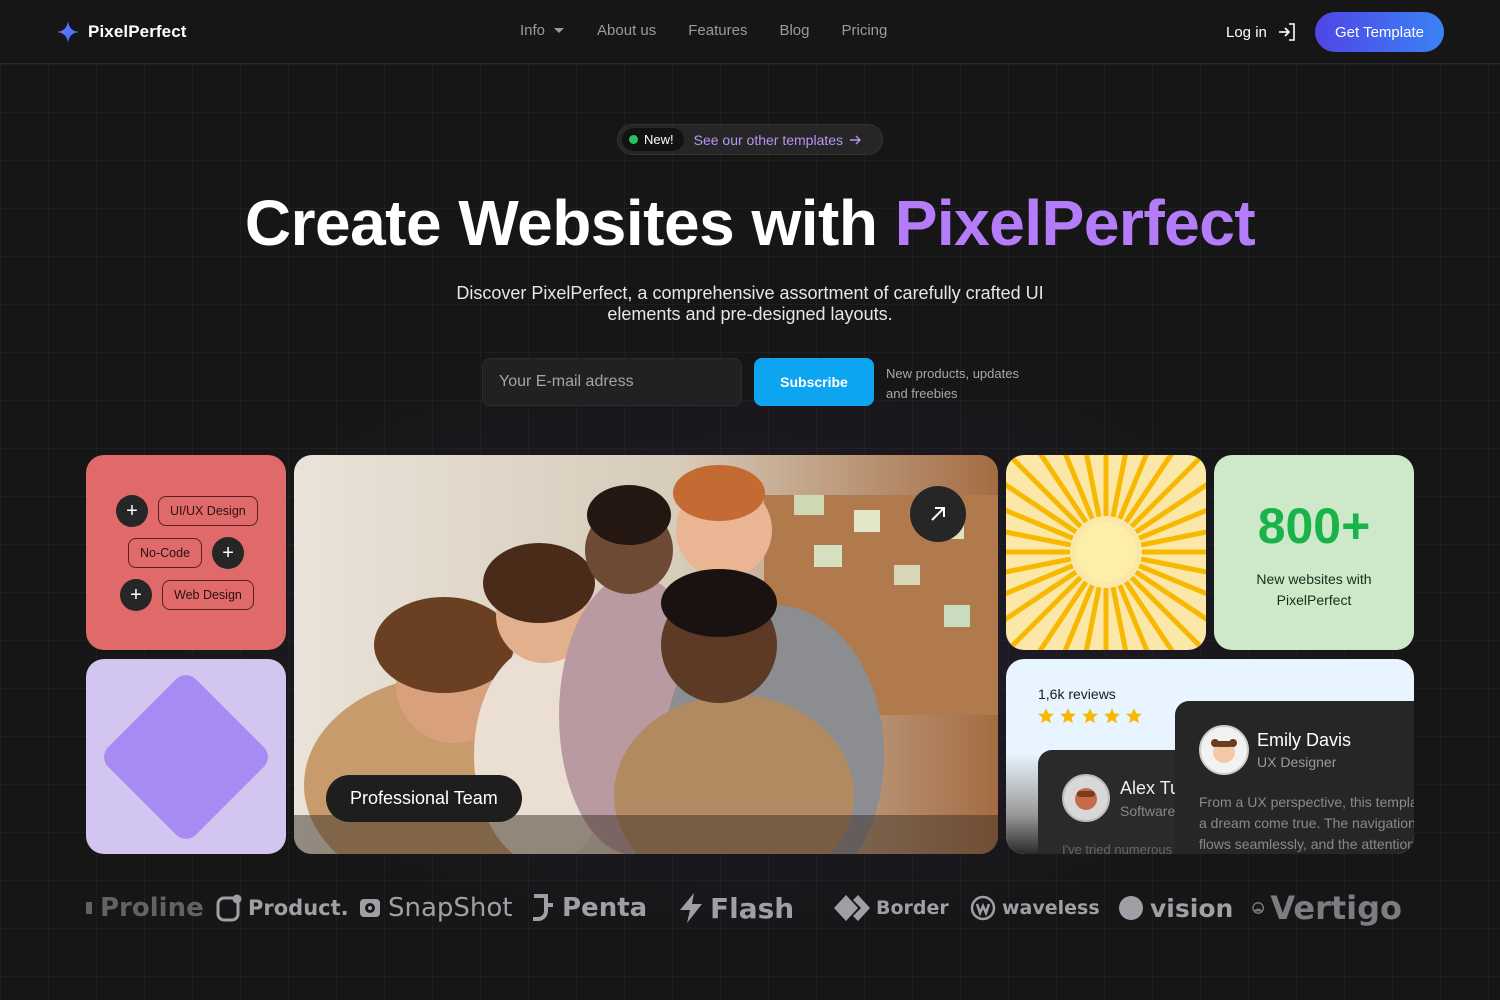 This screenshot has width=1500, height=1000. I want to click on sun-core, so click(1106, 552).